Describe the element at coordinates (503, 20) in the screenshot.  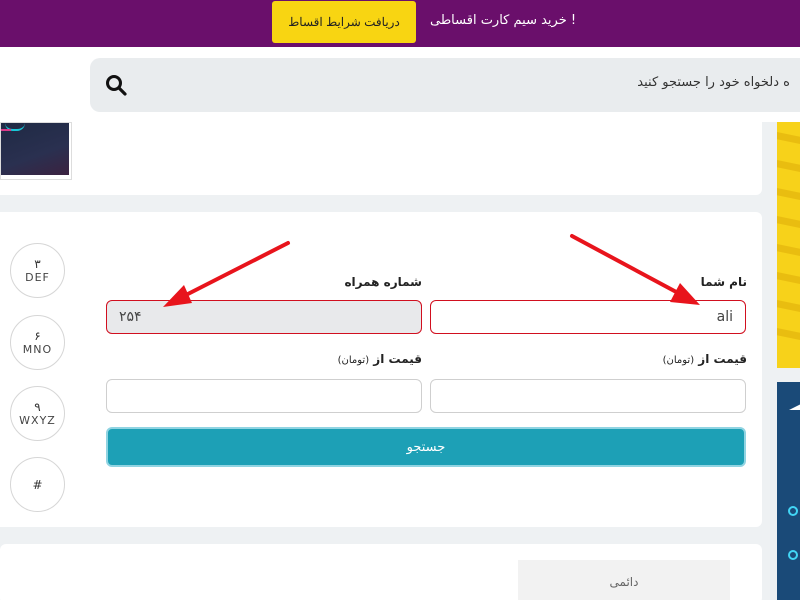
I see `promo-text: خرید سیم کارت اقساطی !` at that location.